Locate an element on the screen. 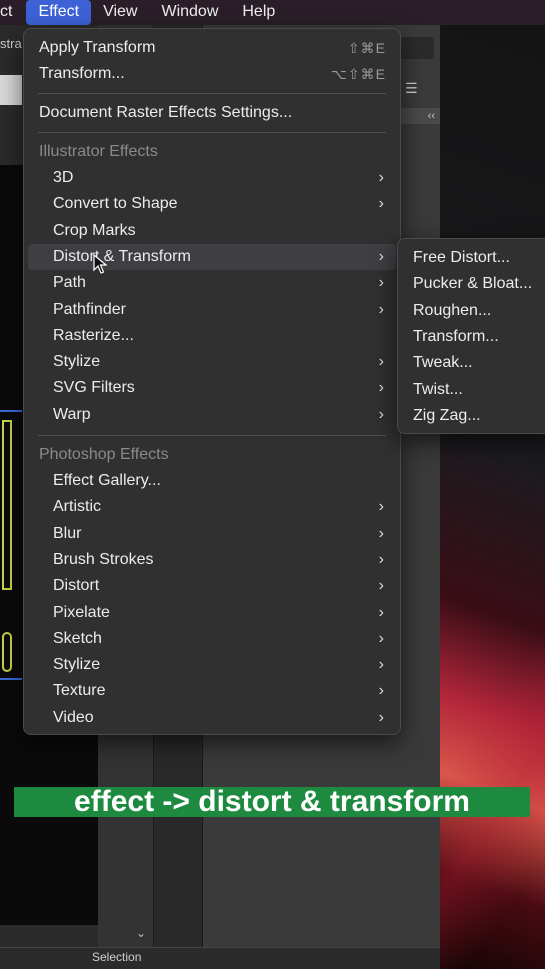 Image resolution: width=545 pixels, height=969 pixels. menu-bar-item-select: ct is located at coordinates (13, 12).